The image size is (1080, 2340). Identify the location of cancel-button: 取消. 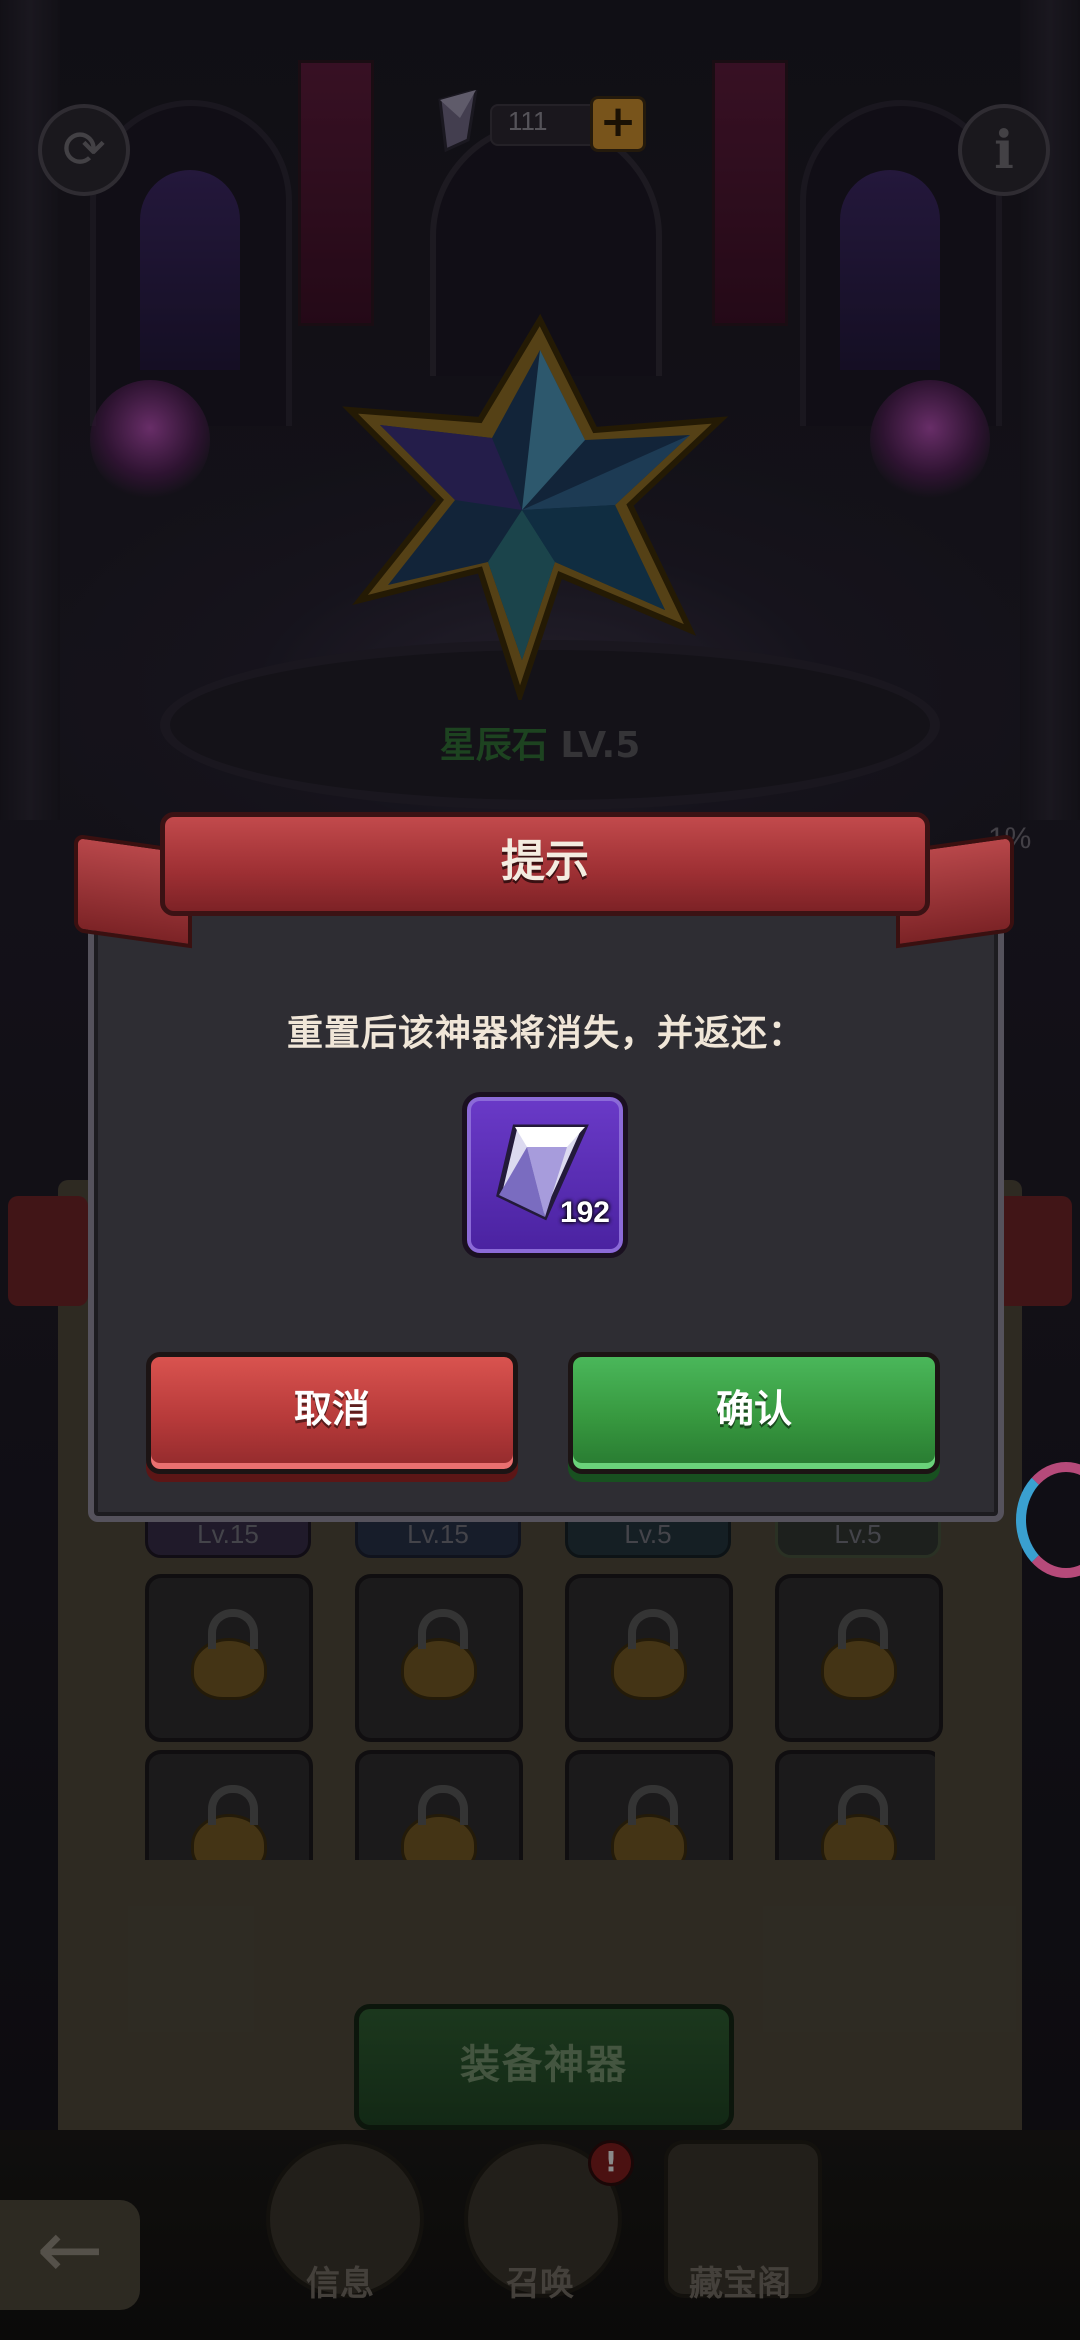
(332, 1413).